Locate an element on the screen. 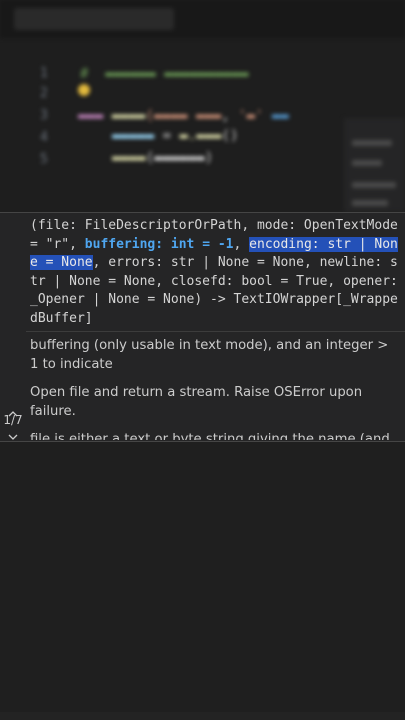 This screenshot has height=720, width=405. chevron-down-icon is located at coordinates (13, 433).